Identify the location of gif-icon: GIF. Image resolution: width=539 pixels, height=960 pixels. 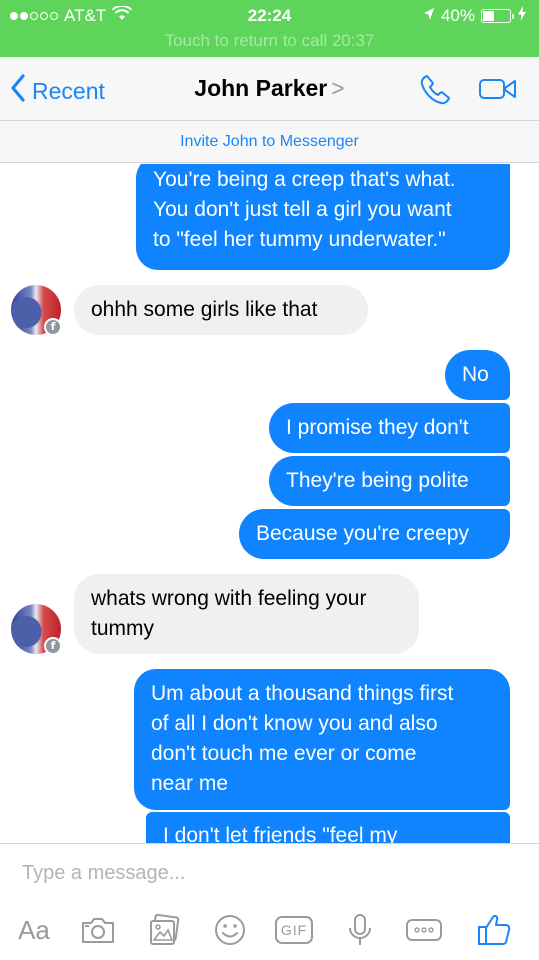
(294, 930).